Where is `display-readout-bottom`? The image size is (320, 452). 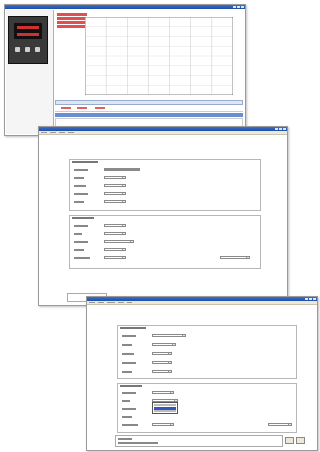 display-readout-bottom is located at coordinates (28, 34).